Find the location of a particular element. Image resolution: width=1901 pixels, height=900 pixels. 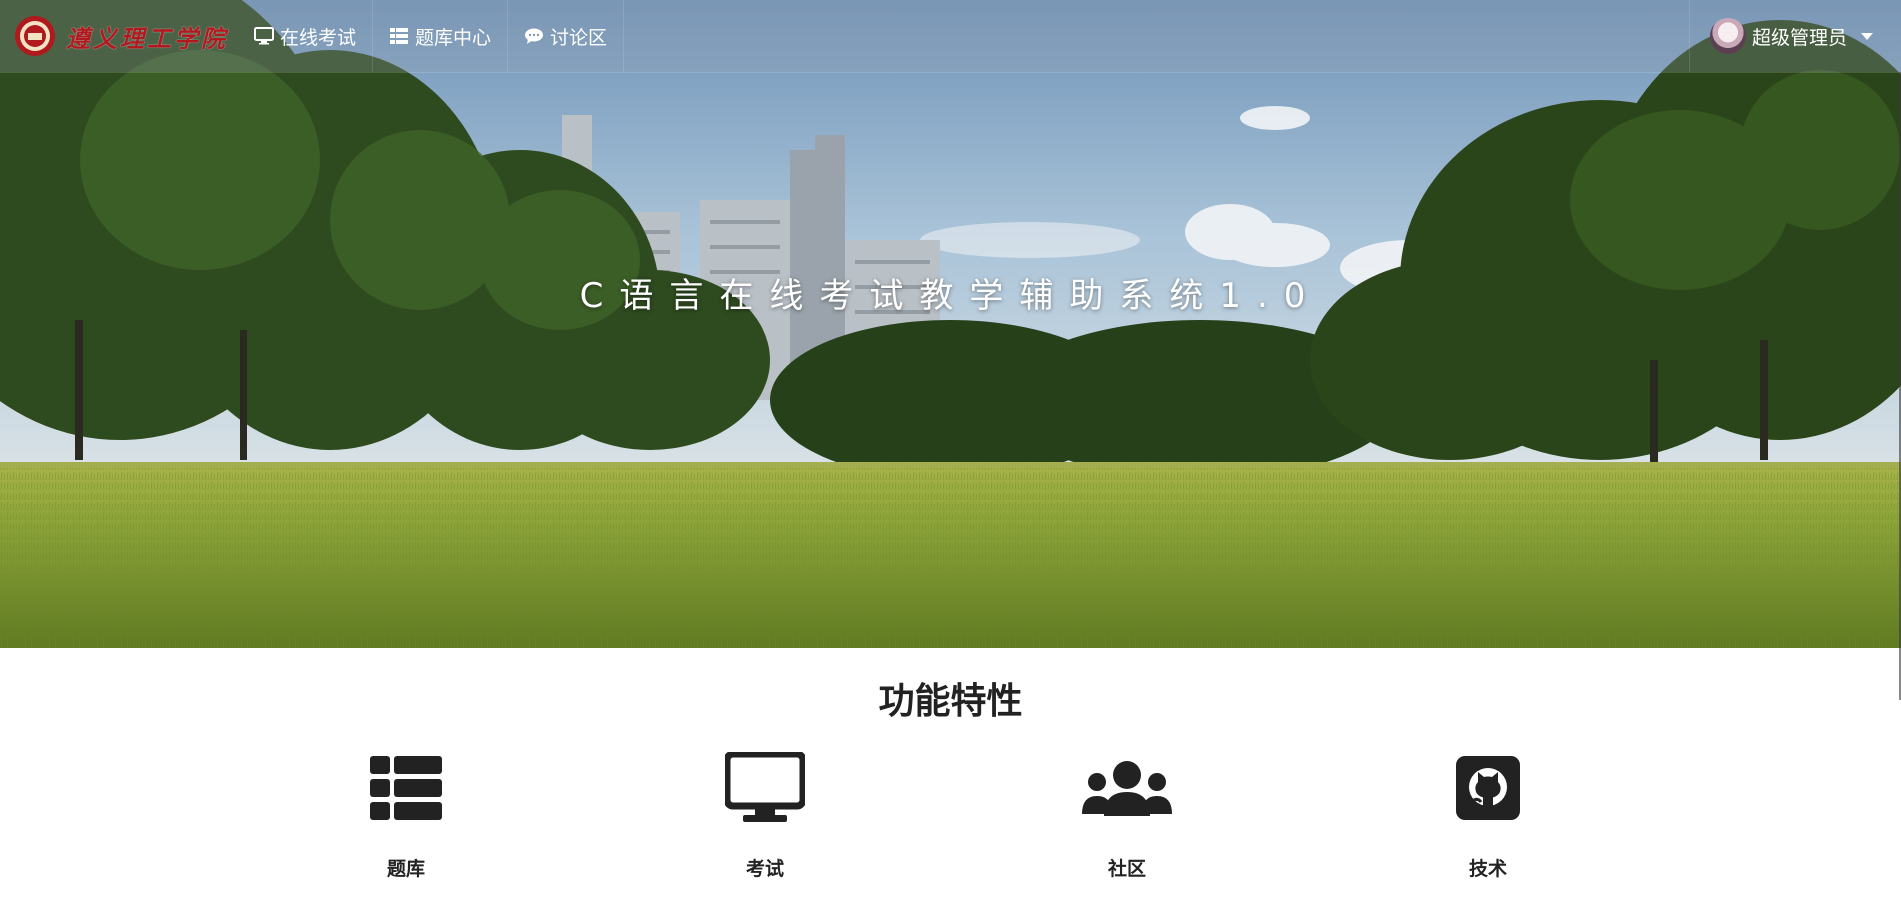

feature-technology: 技术 is located at coordinates (1488, 815).